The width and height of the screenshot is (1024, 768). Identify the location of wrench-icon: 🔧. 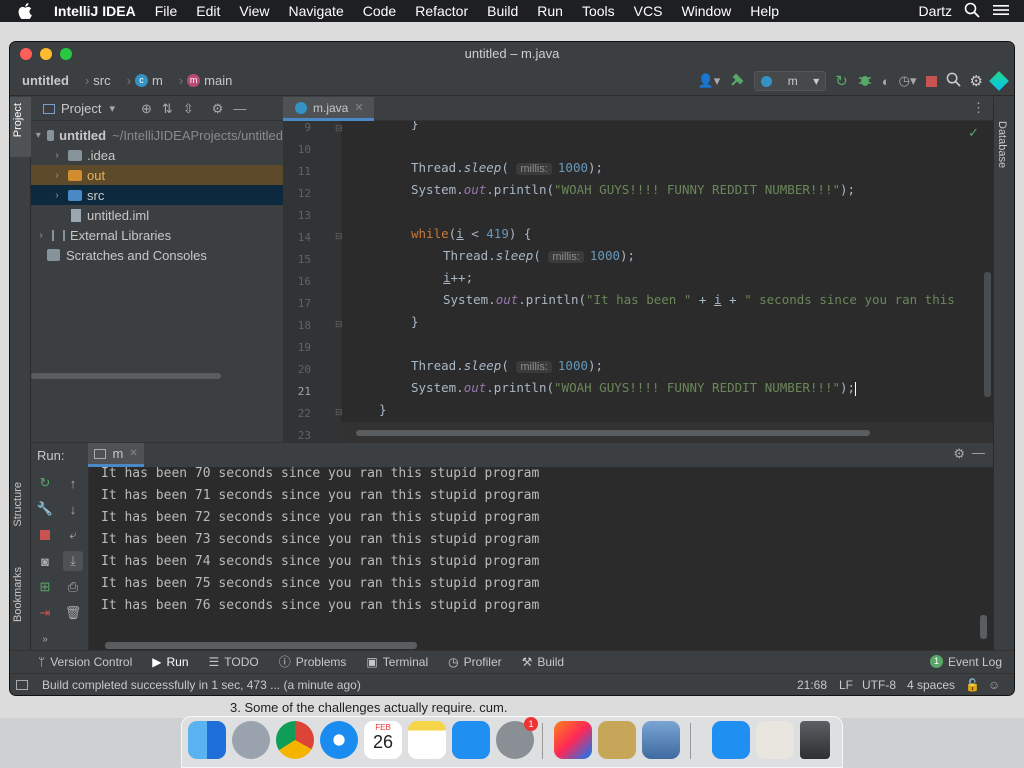
(45, 509).